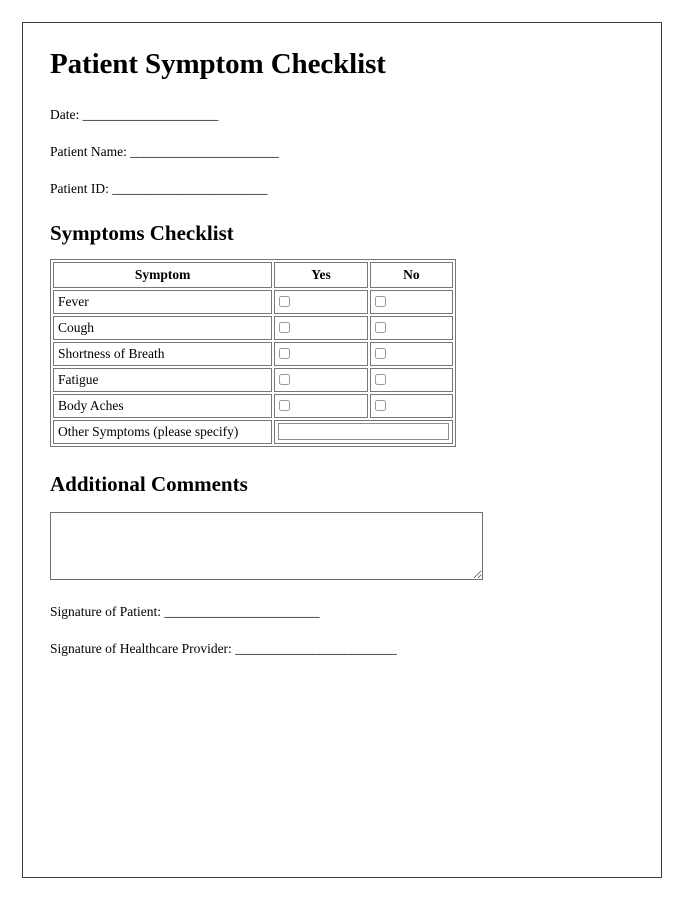  I want to click on signature-patient-label: Signature of Patient:, so click(105, 611).